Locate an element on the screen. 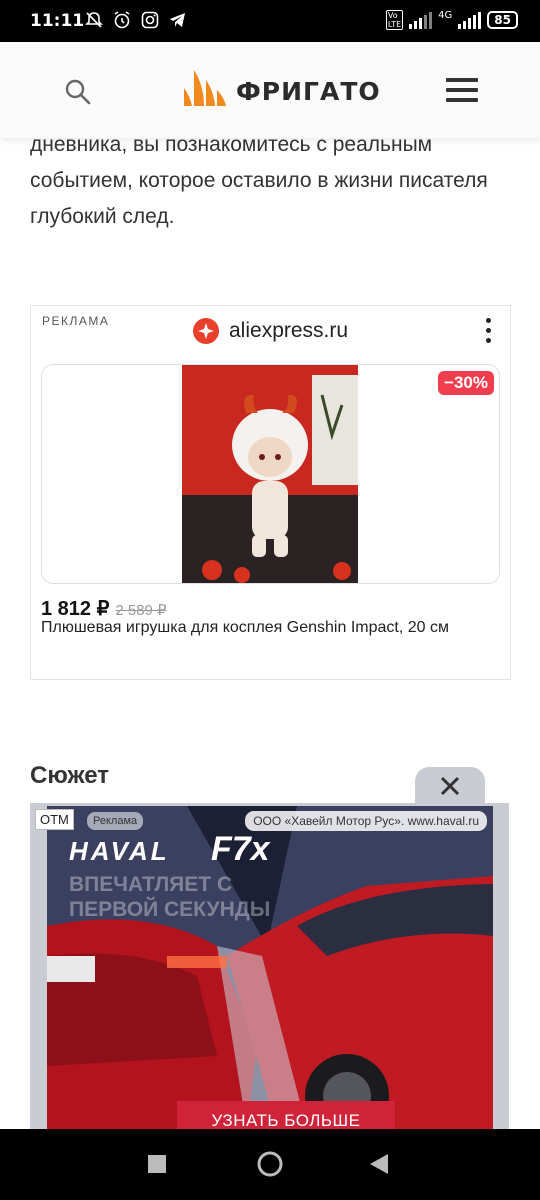 Image resolution: width=540 pixels, height=1200 pixels. site-logo: ФРИГАТО is located at coordinates (281, 86).